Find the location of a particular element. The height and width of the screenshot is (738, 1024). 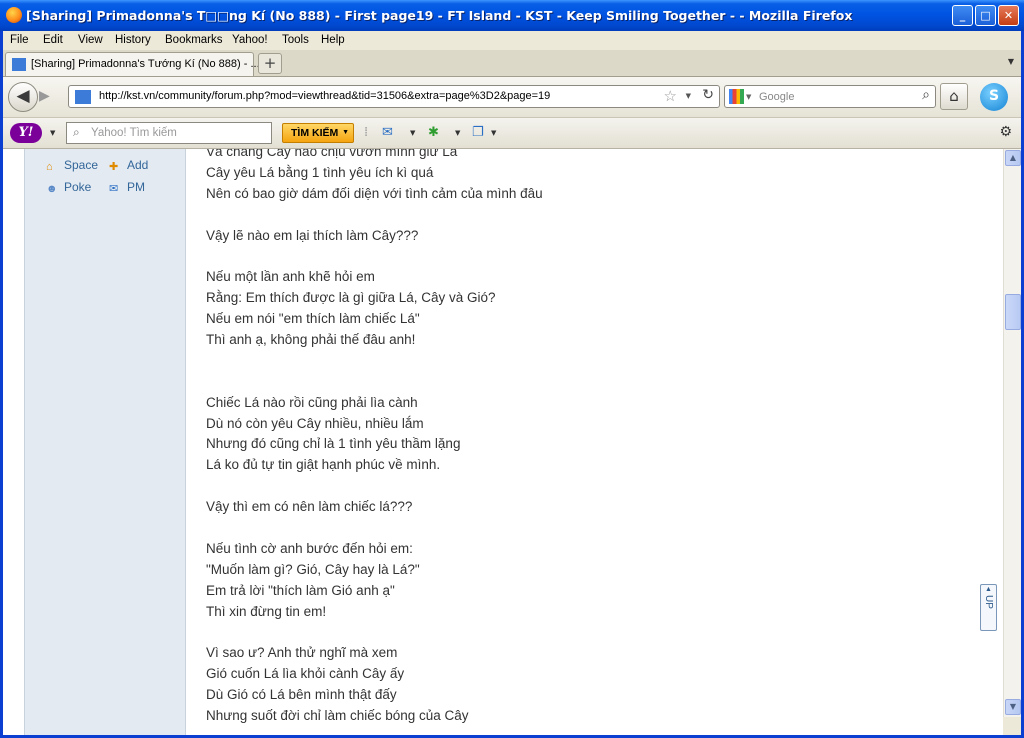

vertical-scrollbar: ▲ ▼ is located at coordinates (1012, 433).